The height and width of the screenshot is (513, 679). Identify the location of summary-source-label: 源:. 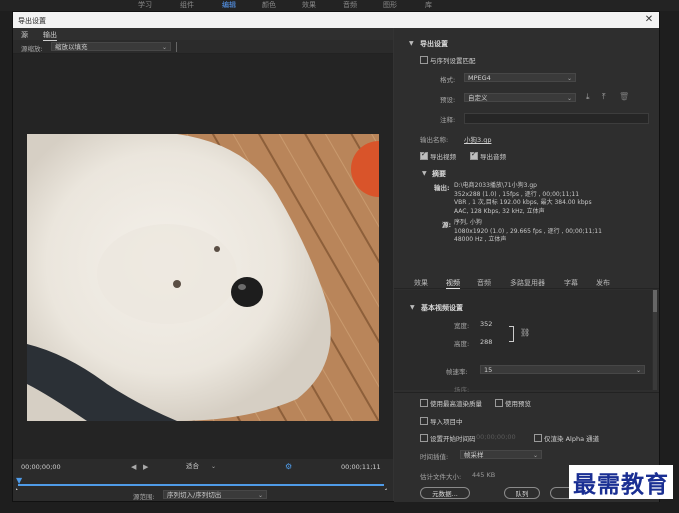
(447, 225).